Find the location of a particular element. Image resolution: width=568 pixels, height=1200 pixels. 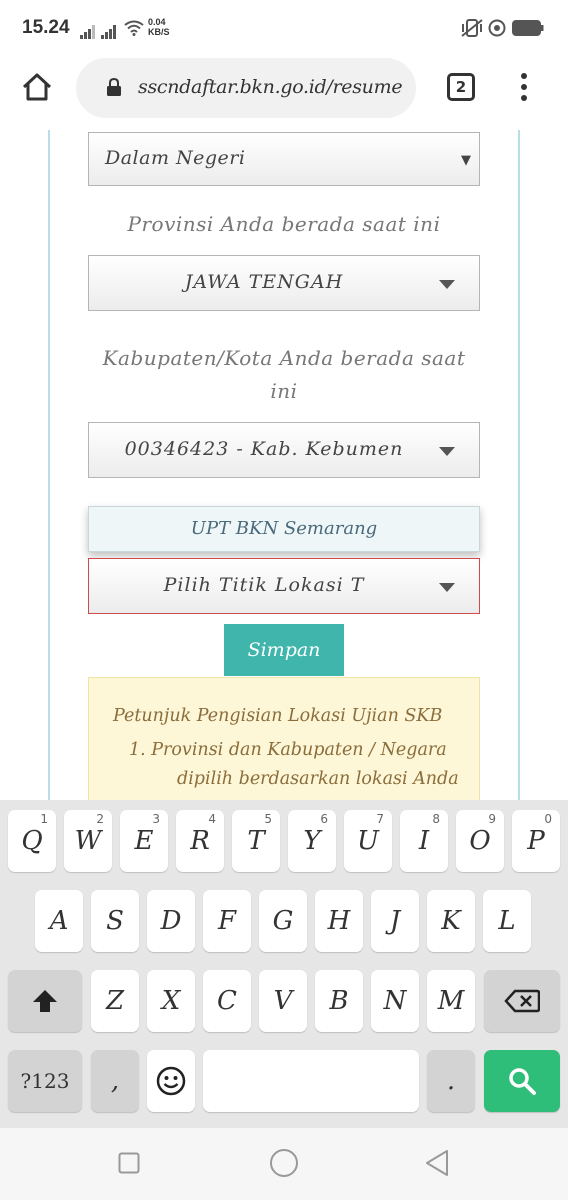

notice-title: Petunjuk Pengisian Lokasi Ujian SKB is located at coordinates (278, 716).